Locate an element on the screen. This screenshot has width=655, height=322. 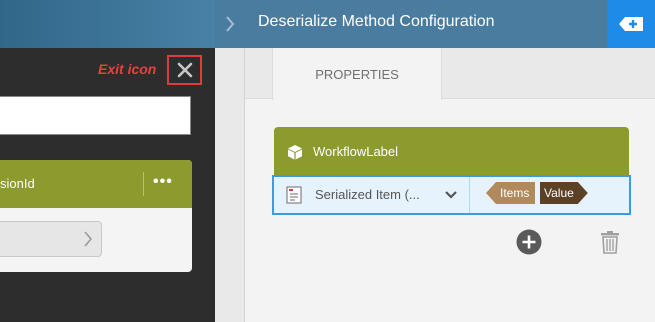
exit-button is located at coordinates (184, 70).